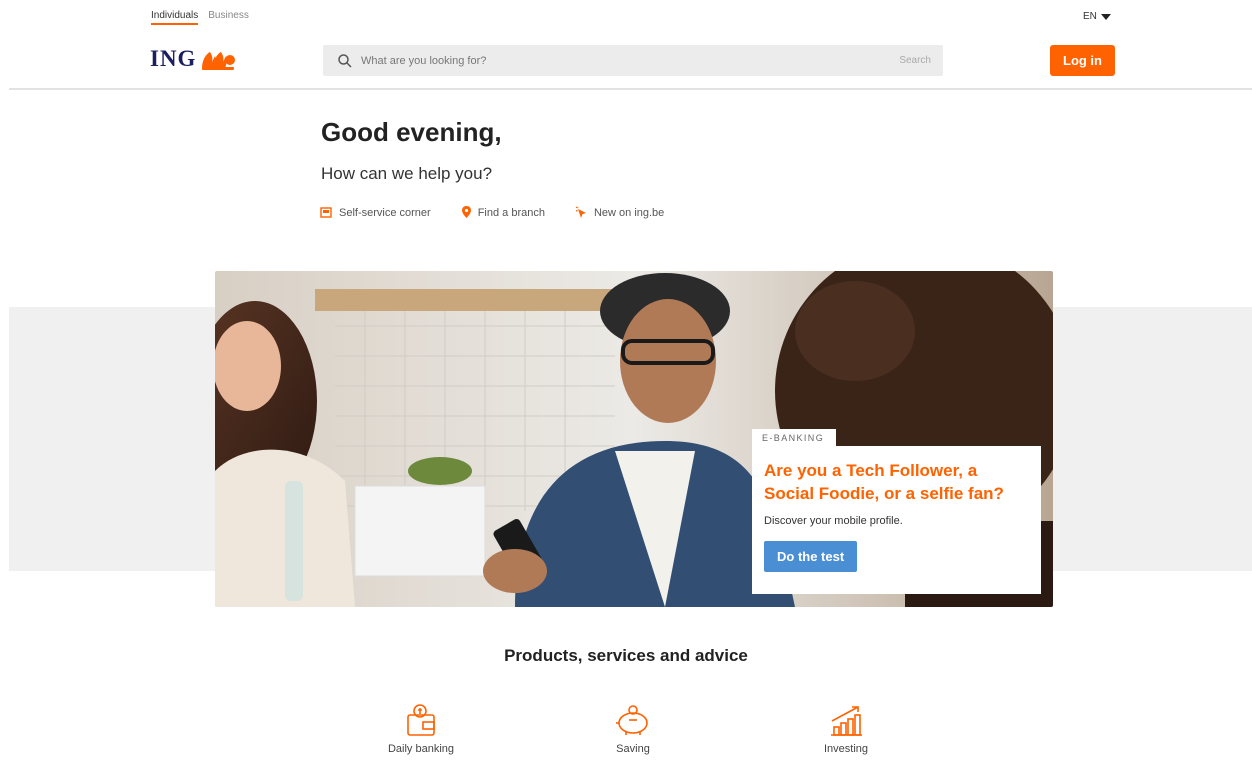  What do you see at coordinates (846, 721) in the screenshot?
I see `growth-chart-icon` at bounding box center [846, 721].